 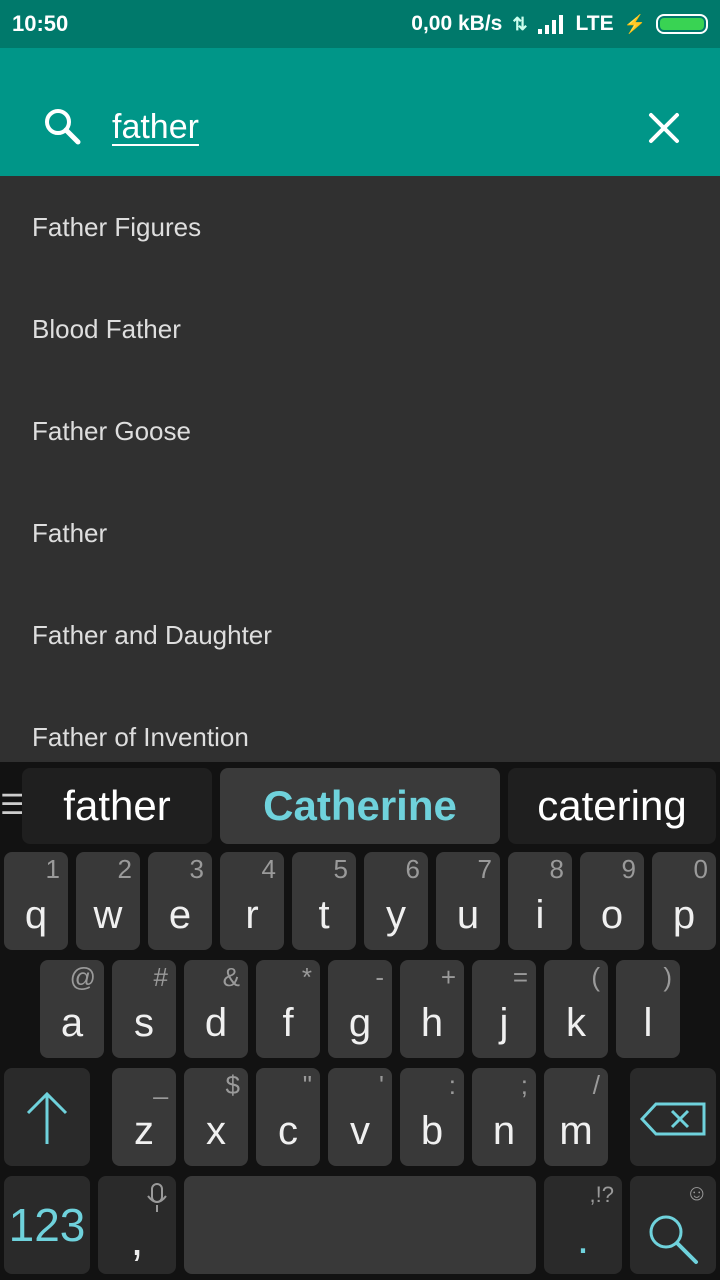 I want to click on key-hint: ", so click(x=307, y=1085).